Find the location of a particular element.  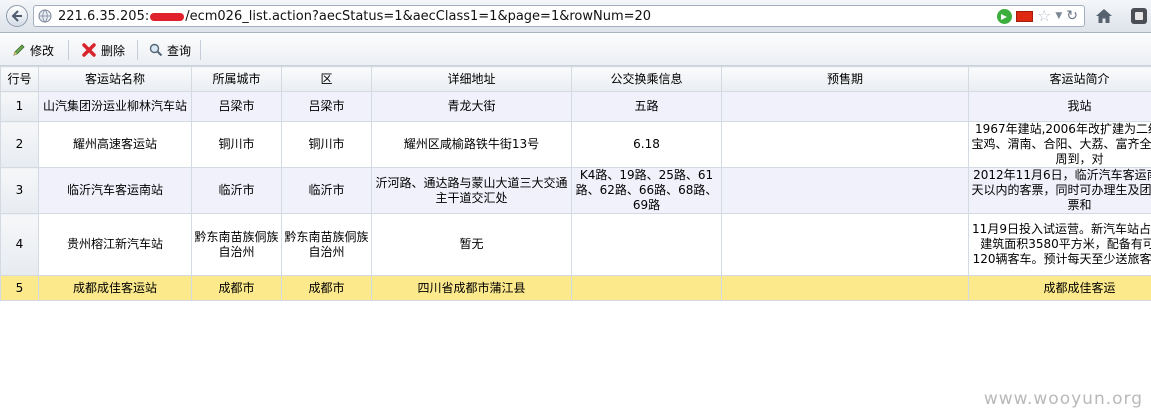

city-cell: 铜川市 is located at coordinates (236, 144).